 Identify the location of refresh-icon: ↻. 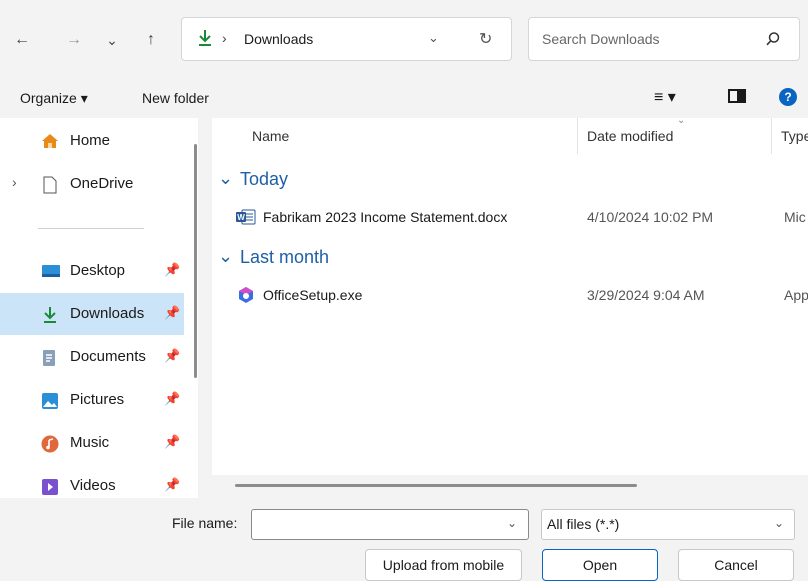
(485, 39).